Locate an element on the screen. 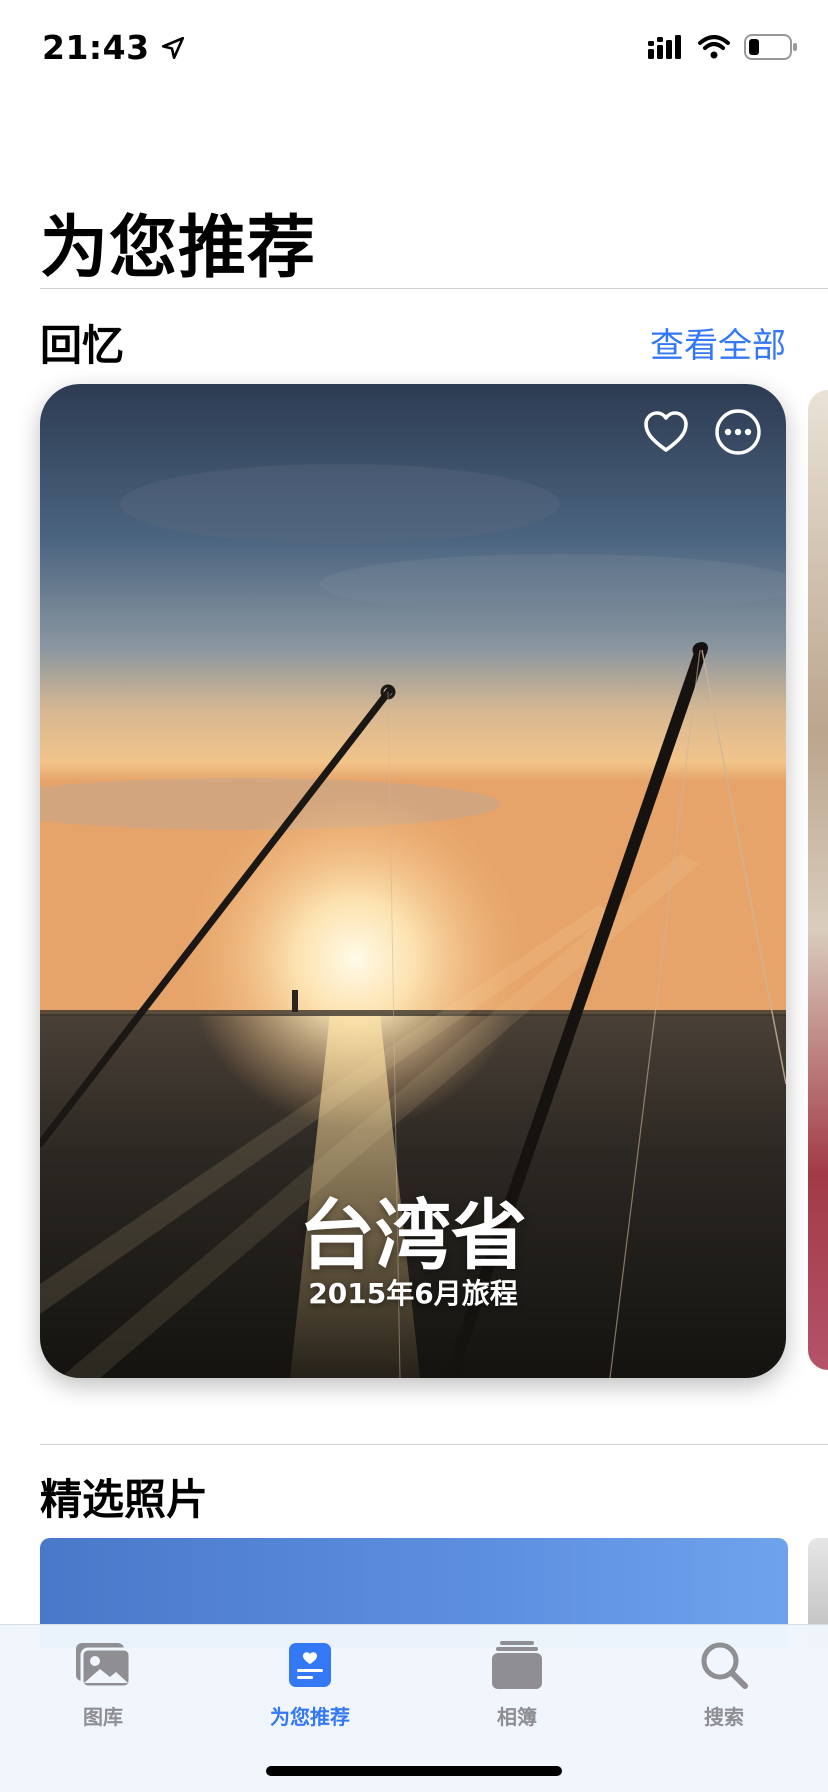  status-time: 21:43 is located at coordinates (114, 47).